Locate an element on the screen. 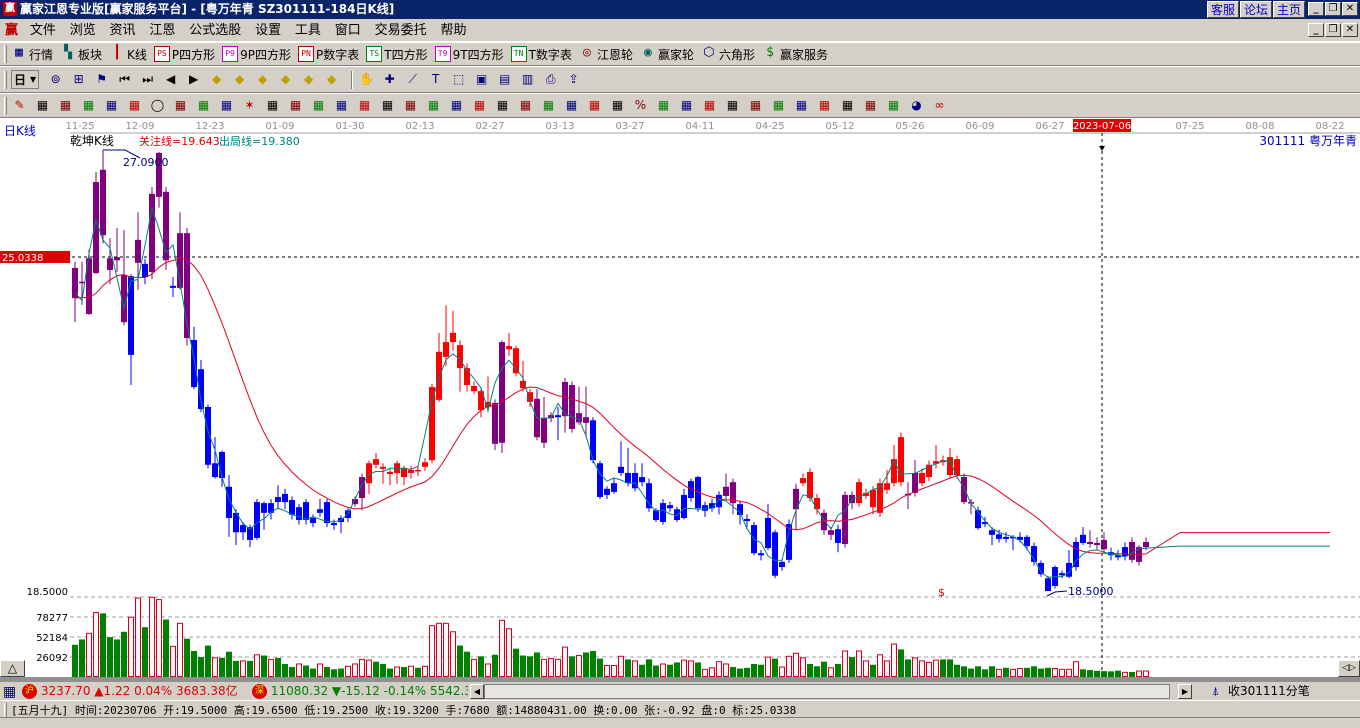 The image size is (1360, 728). grid-1-icon: ▦ is located at coordinates (42, 105).